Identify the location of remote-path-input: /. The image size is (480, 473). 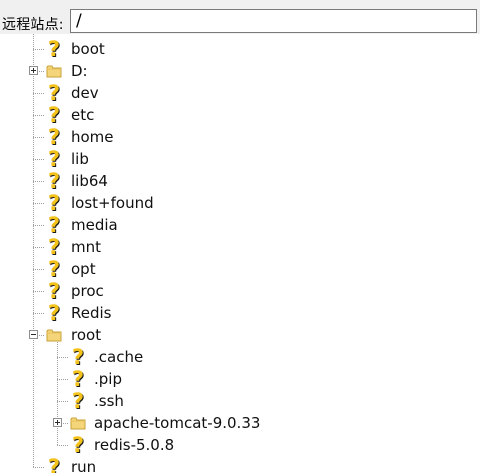
(273, 21).